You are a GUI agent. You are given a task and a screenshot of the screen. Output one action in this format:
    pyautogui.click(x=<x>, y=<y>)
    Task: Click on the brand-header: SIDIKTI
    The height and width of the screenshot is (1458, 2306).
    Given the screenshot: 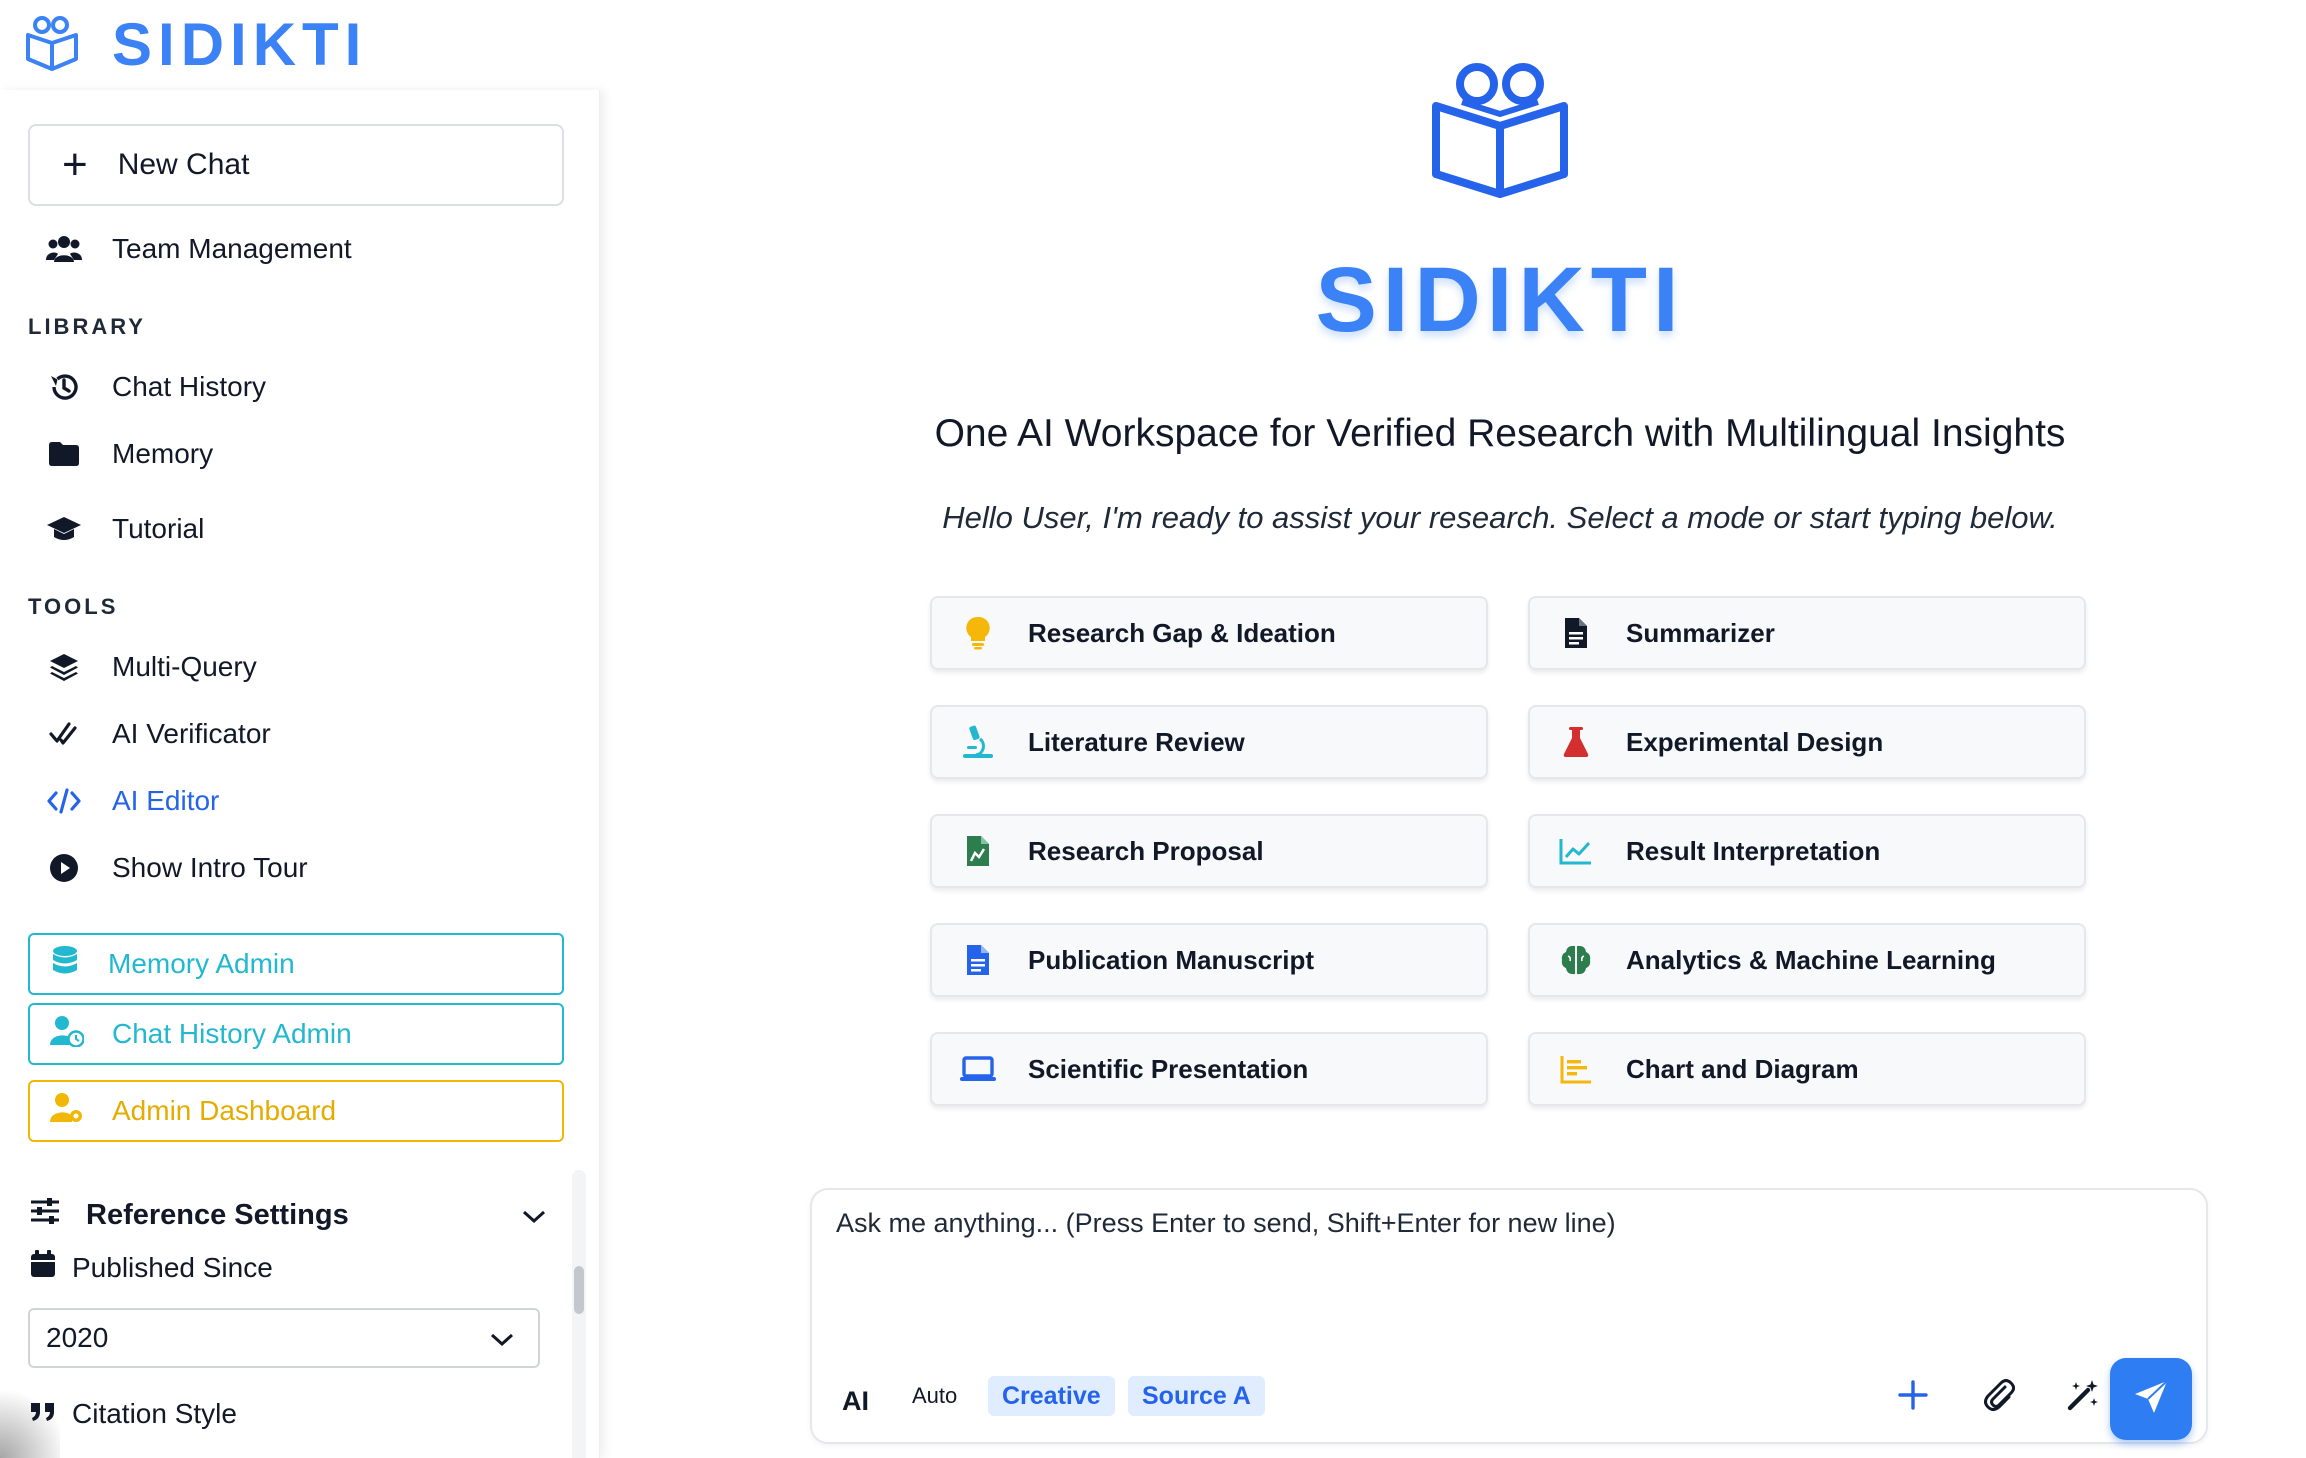 What is the action you would take?
    pyautogui.click(x=194, y=45)
    